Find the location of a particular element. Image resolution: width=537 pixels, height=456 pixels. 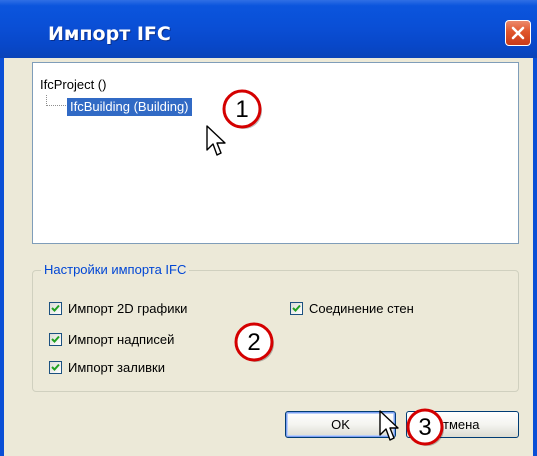

callout-3-badge: 3 is located at coordinates (425, 427).